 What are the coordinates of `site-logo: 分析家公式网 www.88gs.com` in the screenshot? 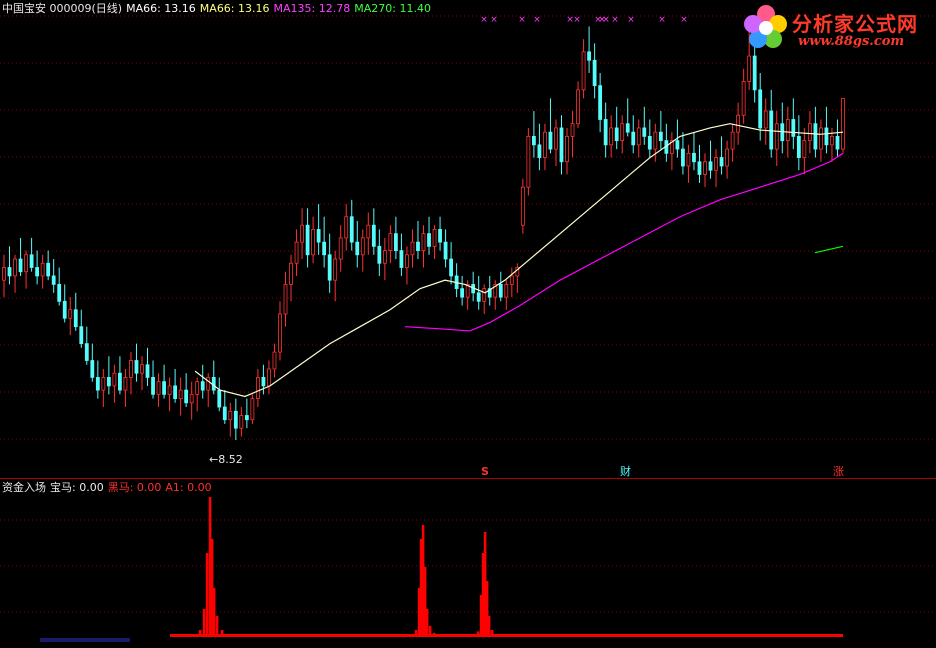 It's located at (838, 27).